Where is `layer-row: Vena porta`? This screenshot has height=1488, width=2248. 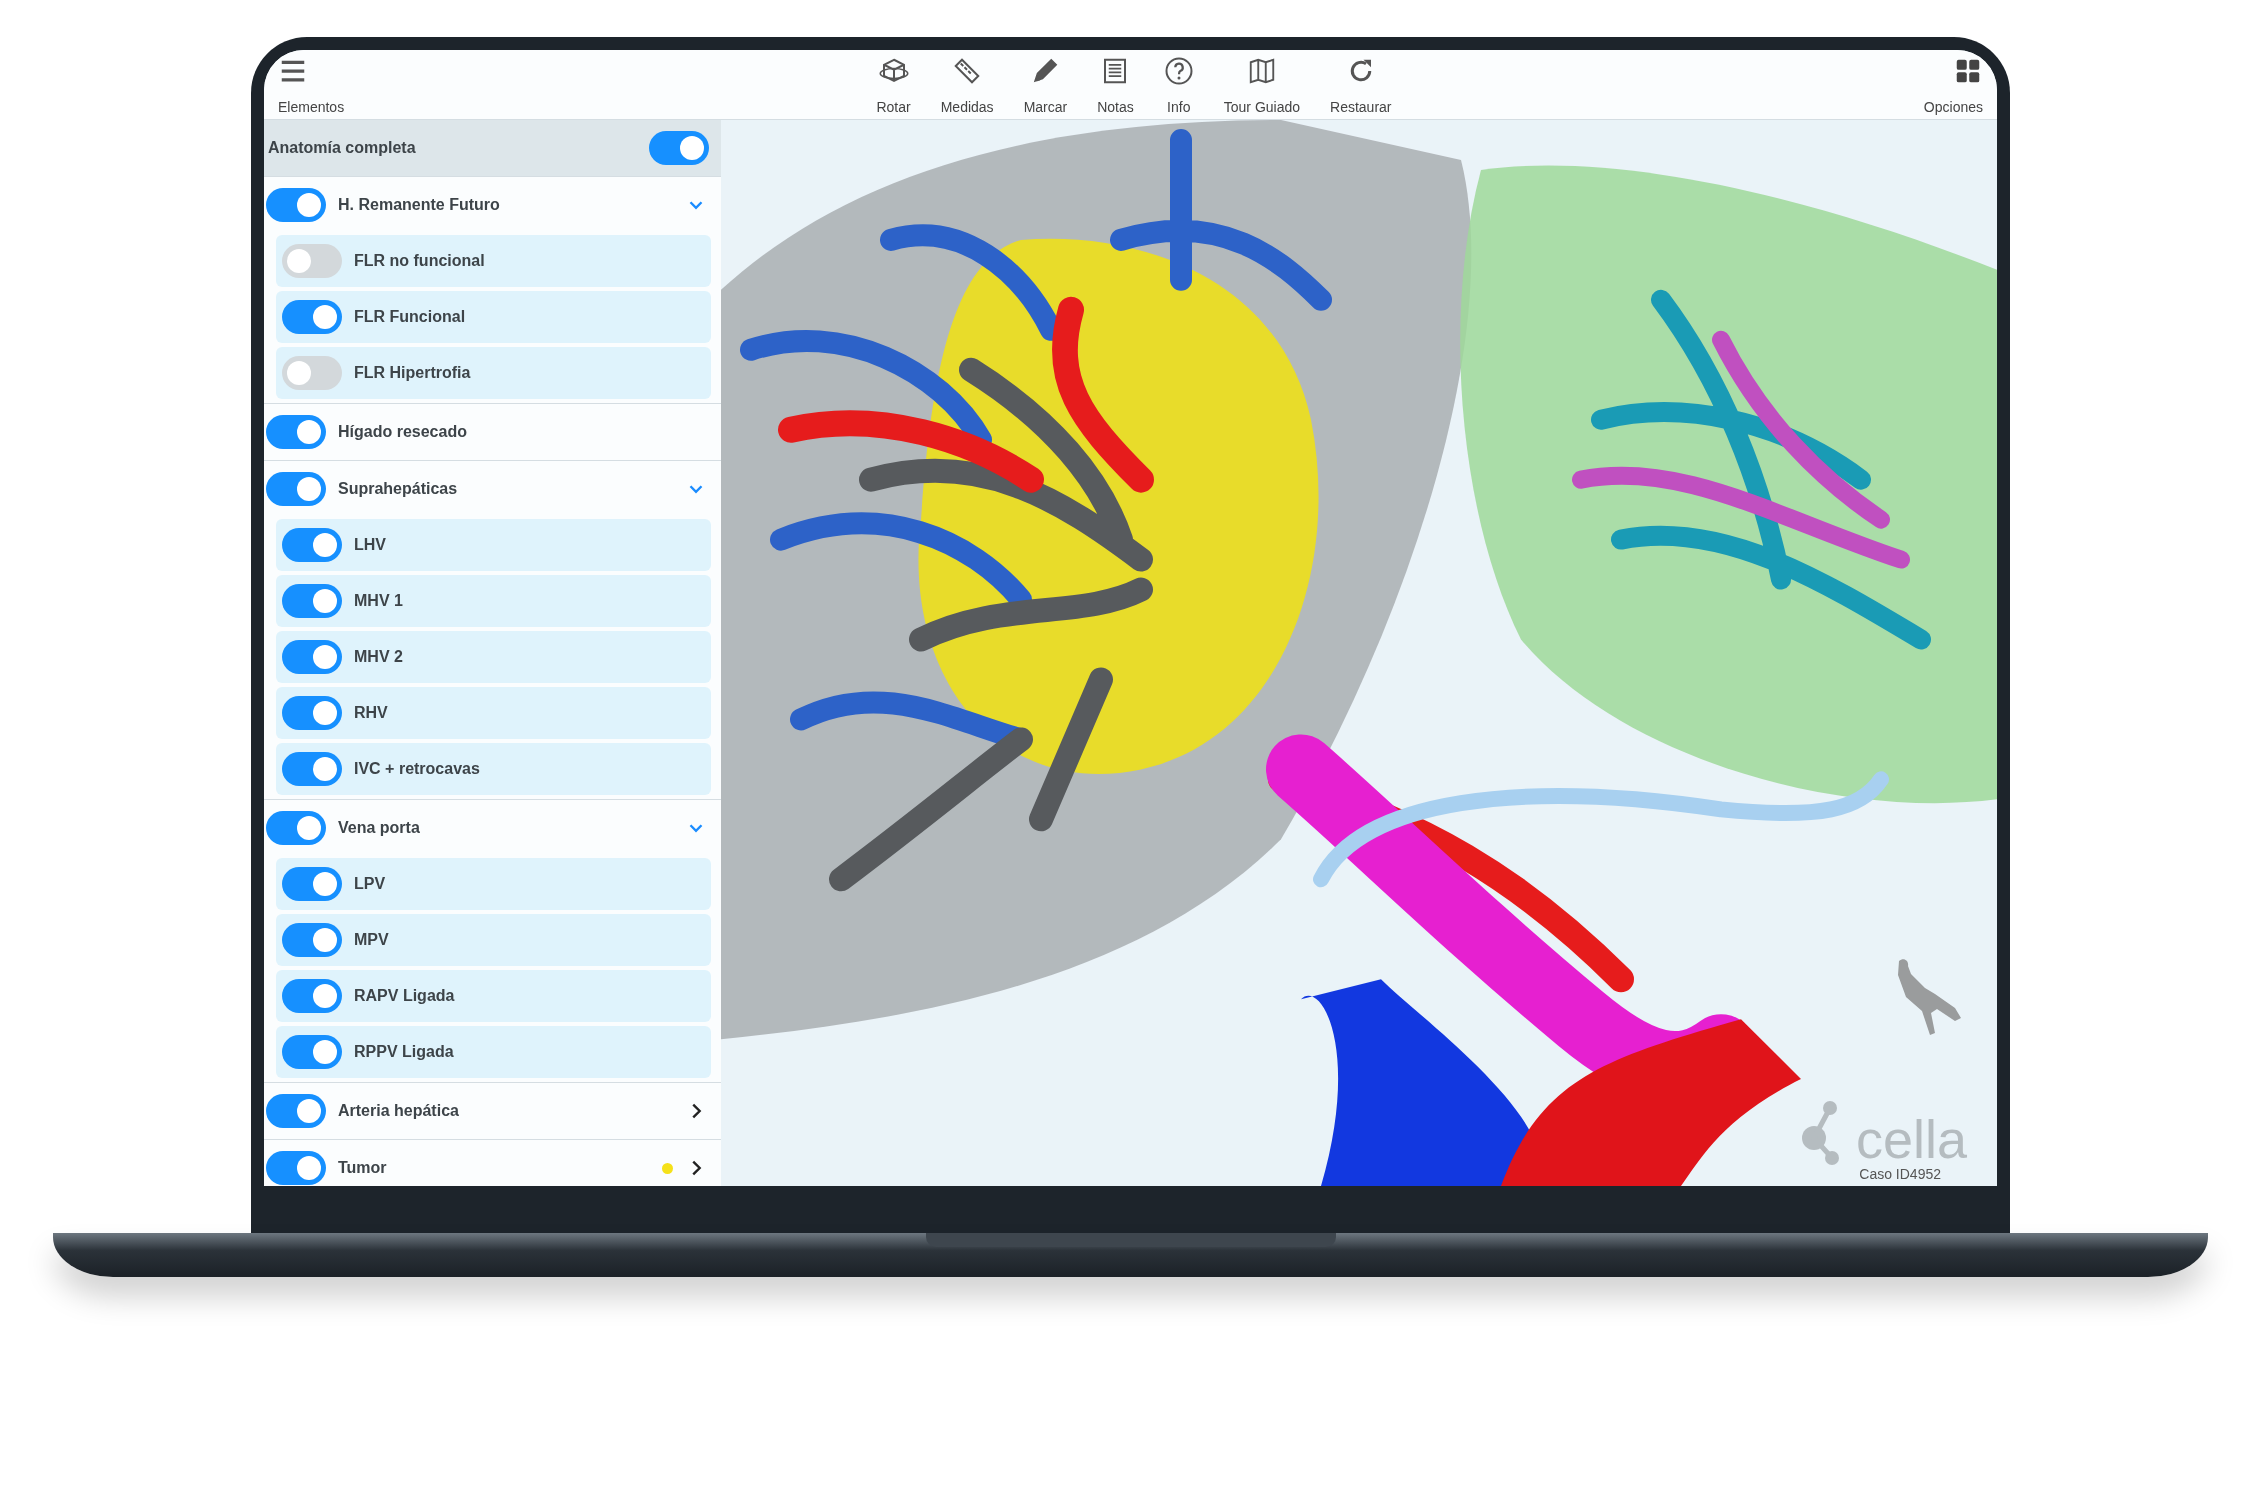
layer-row: Vena porta is located at coordinates (492, 827).